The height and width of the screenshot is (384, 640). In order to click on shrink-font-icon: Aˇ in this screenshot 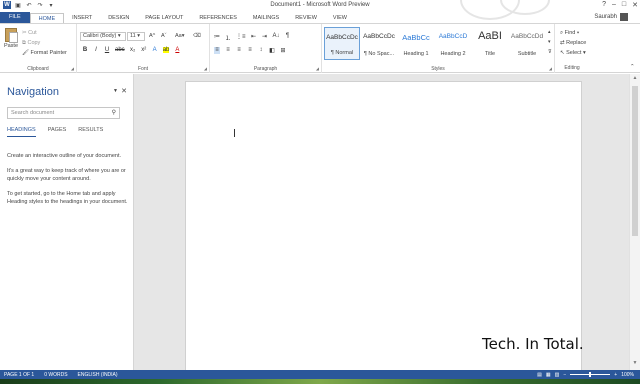, I will do `click(164, 36)`.